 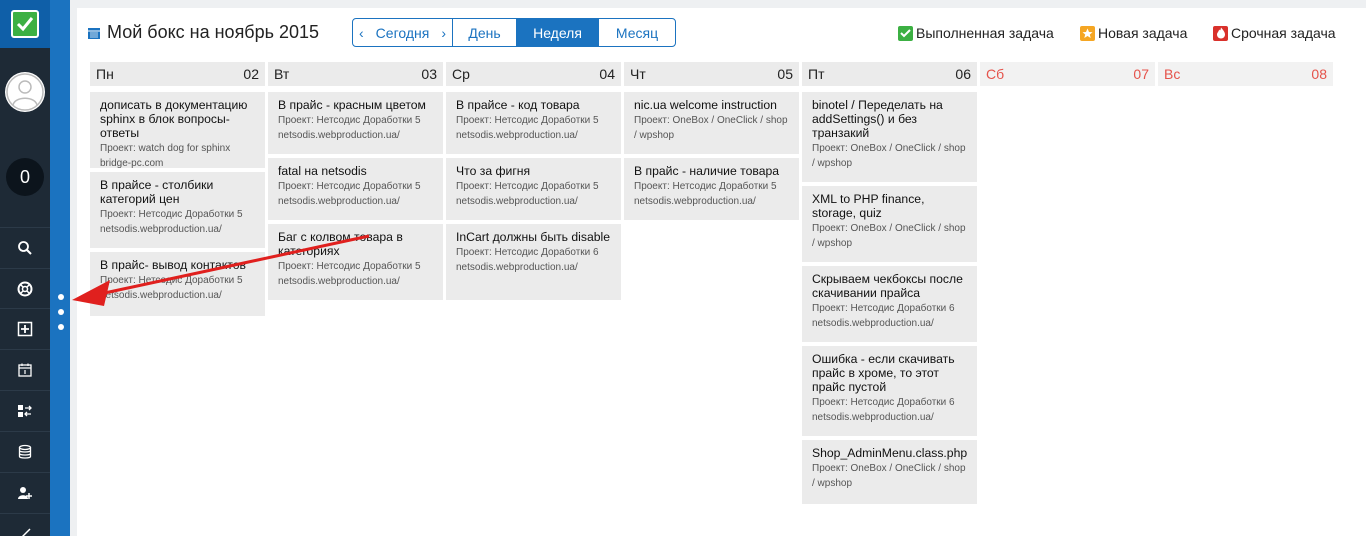 What do you see at coordinates (889, 453) in the screenshot?
I see `task-title: Shop_AdminMenu.class.php` at bounding box center [889, 453].